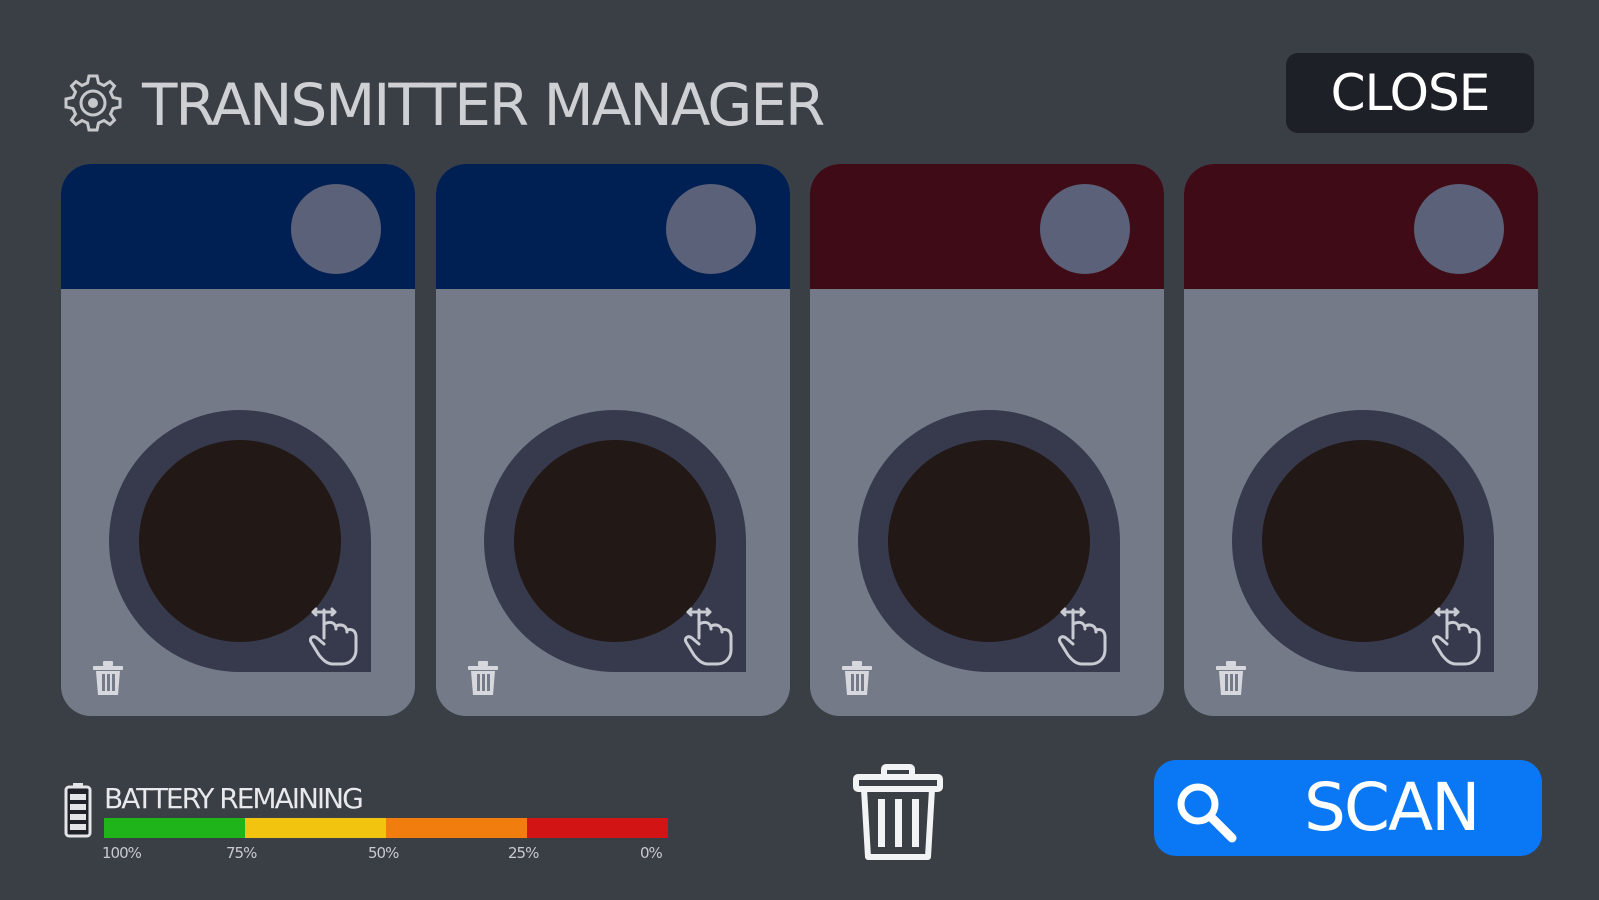 The image size is (1599, 900). I want to click on battery-tick-0: 0%, so click(651, 853).